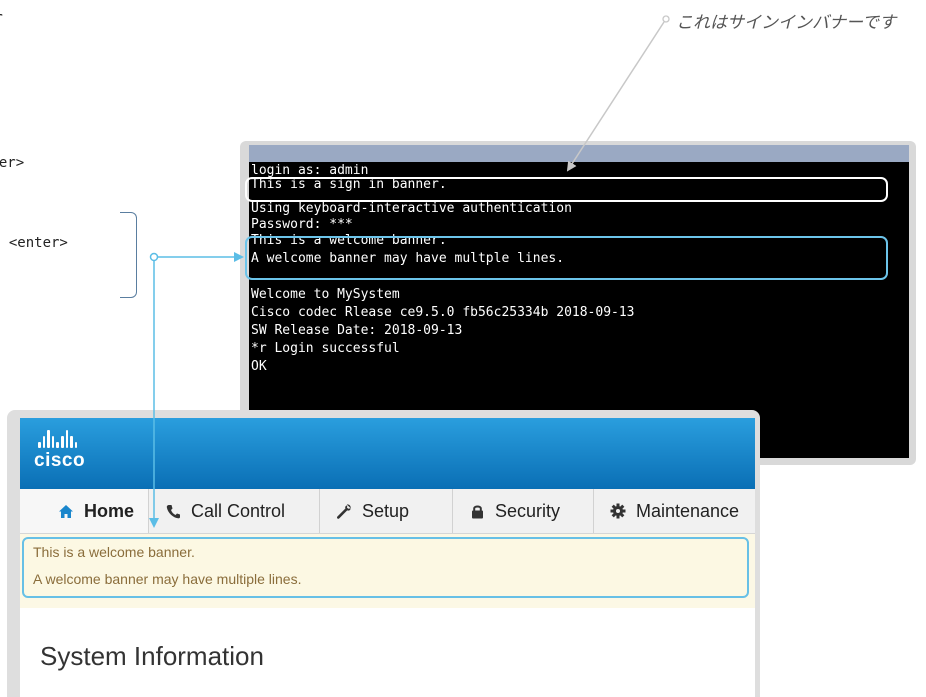 The image size is (926, 697). I want to click on left-bracket, so click(128, 255).